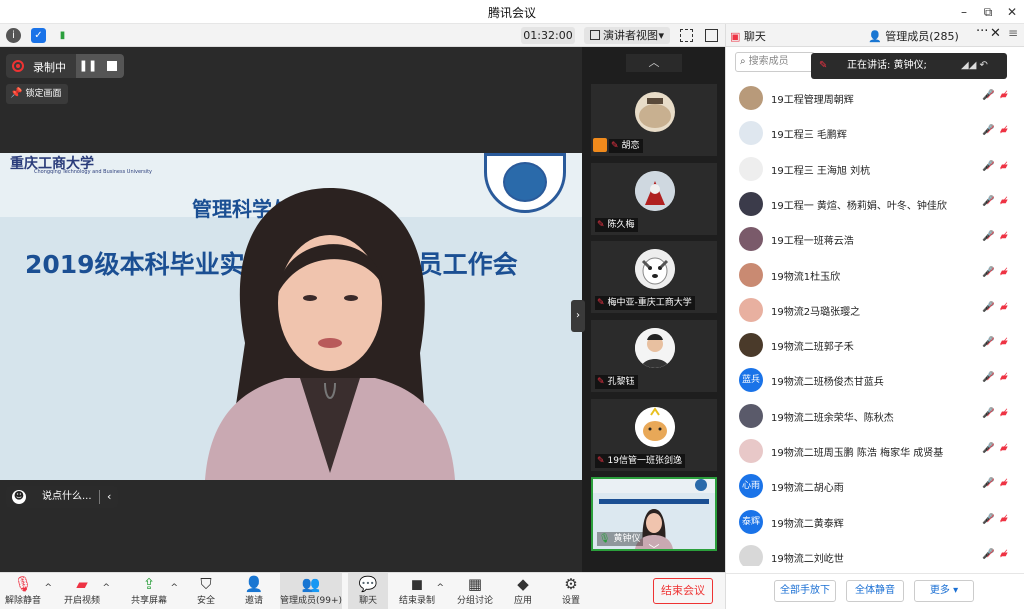 The width and height of the screenshot is (1024, 609). What do you see at coordinates (654, 63) in the screenshot?
I see `scroll-up-button: ︿` at bounding box center [654, 63].